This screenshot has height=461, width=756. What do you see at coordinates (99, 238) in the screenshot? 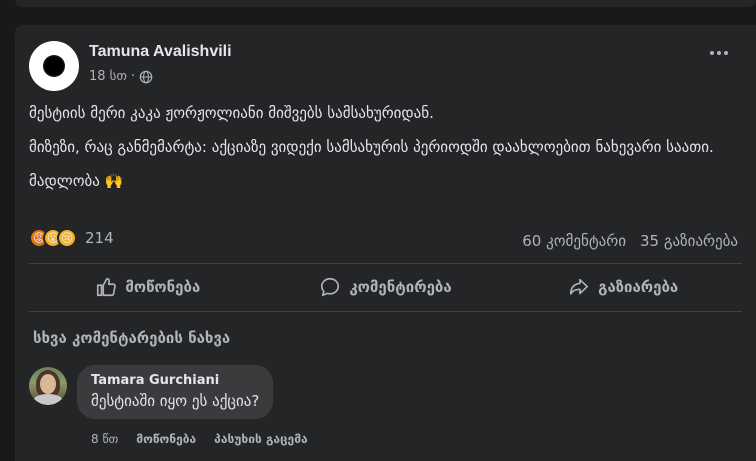
I see `reaction-count: 214` at bounding box center [99, 238].